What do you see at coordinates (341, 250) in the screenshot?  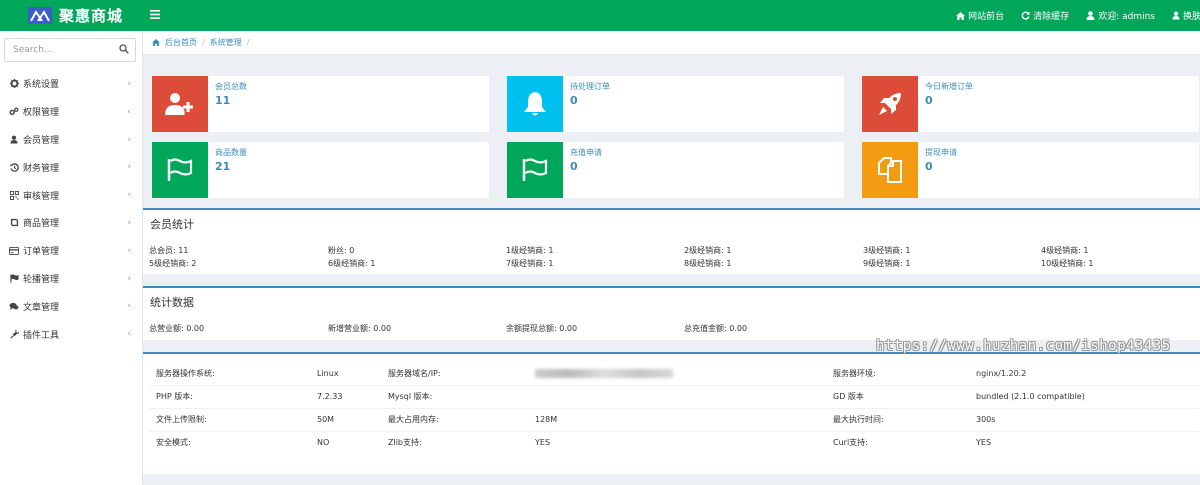 I see `stat-item: 粉丝: 0` at bounding box center [341, 250].